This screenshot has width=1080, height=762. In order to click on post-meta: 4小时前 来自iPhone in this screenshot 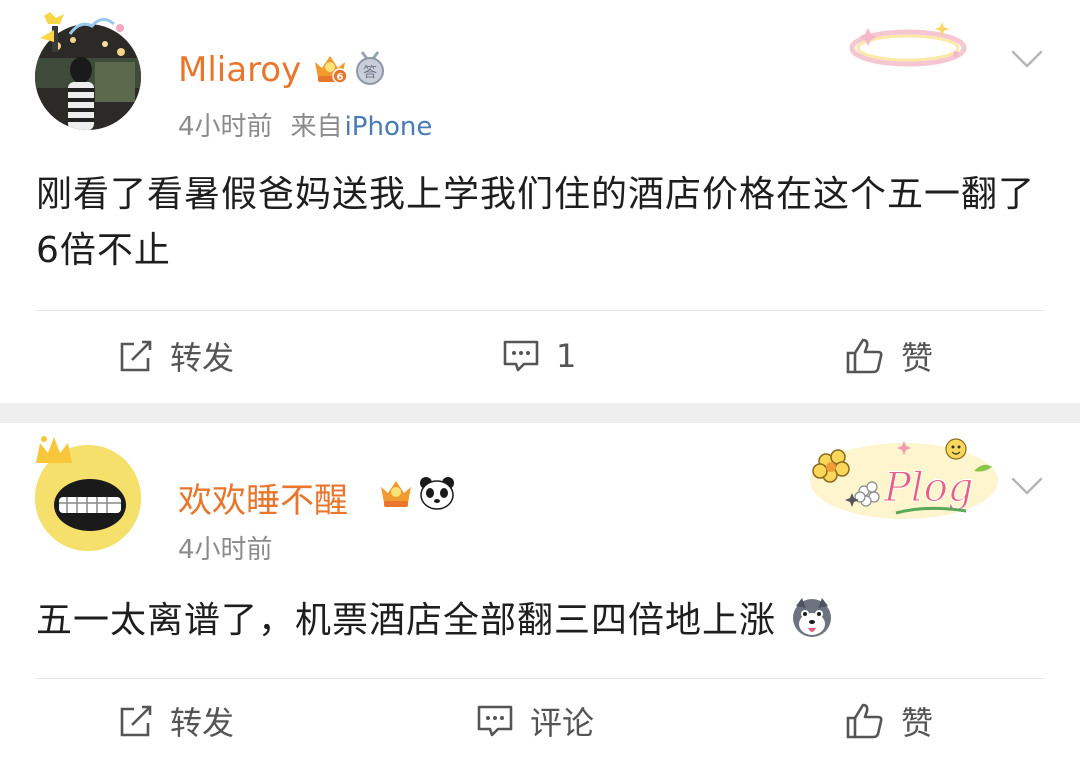, I will do `click(305, 124)`.